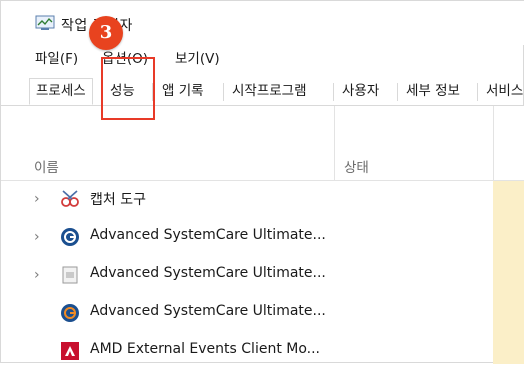 The height and width of the screenshot is (369, 524). I want to click on title-bar: 작업 관리자, so click(262, 23).